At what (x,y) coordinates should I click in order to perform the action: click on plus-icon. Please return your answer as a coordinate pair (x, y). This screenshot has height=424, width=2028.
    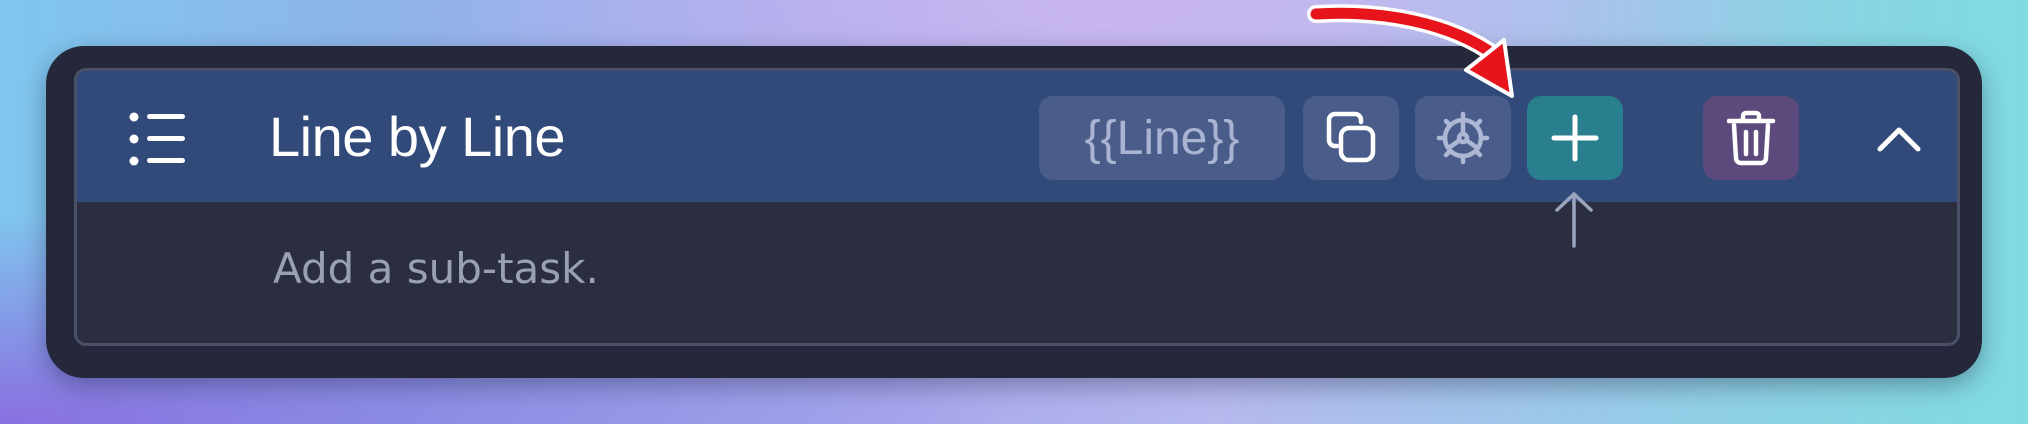
    Looking at the image, I should click on (1575, 138).